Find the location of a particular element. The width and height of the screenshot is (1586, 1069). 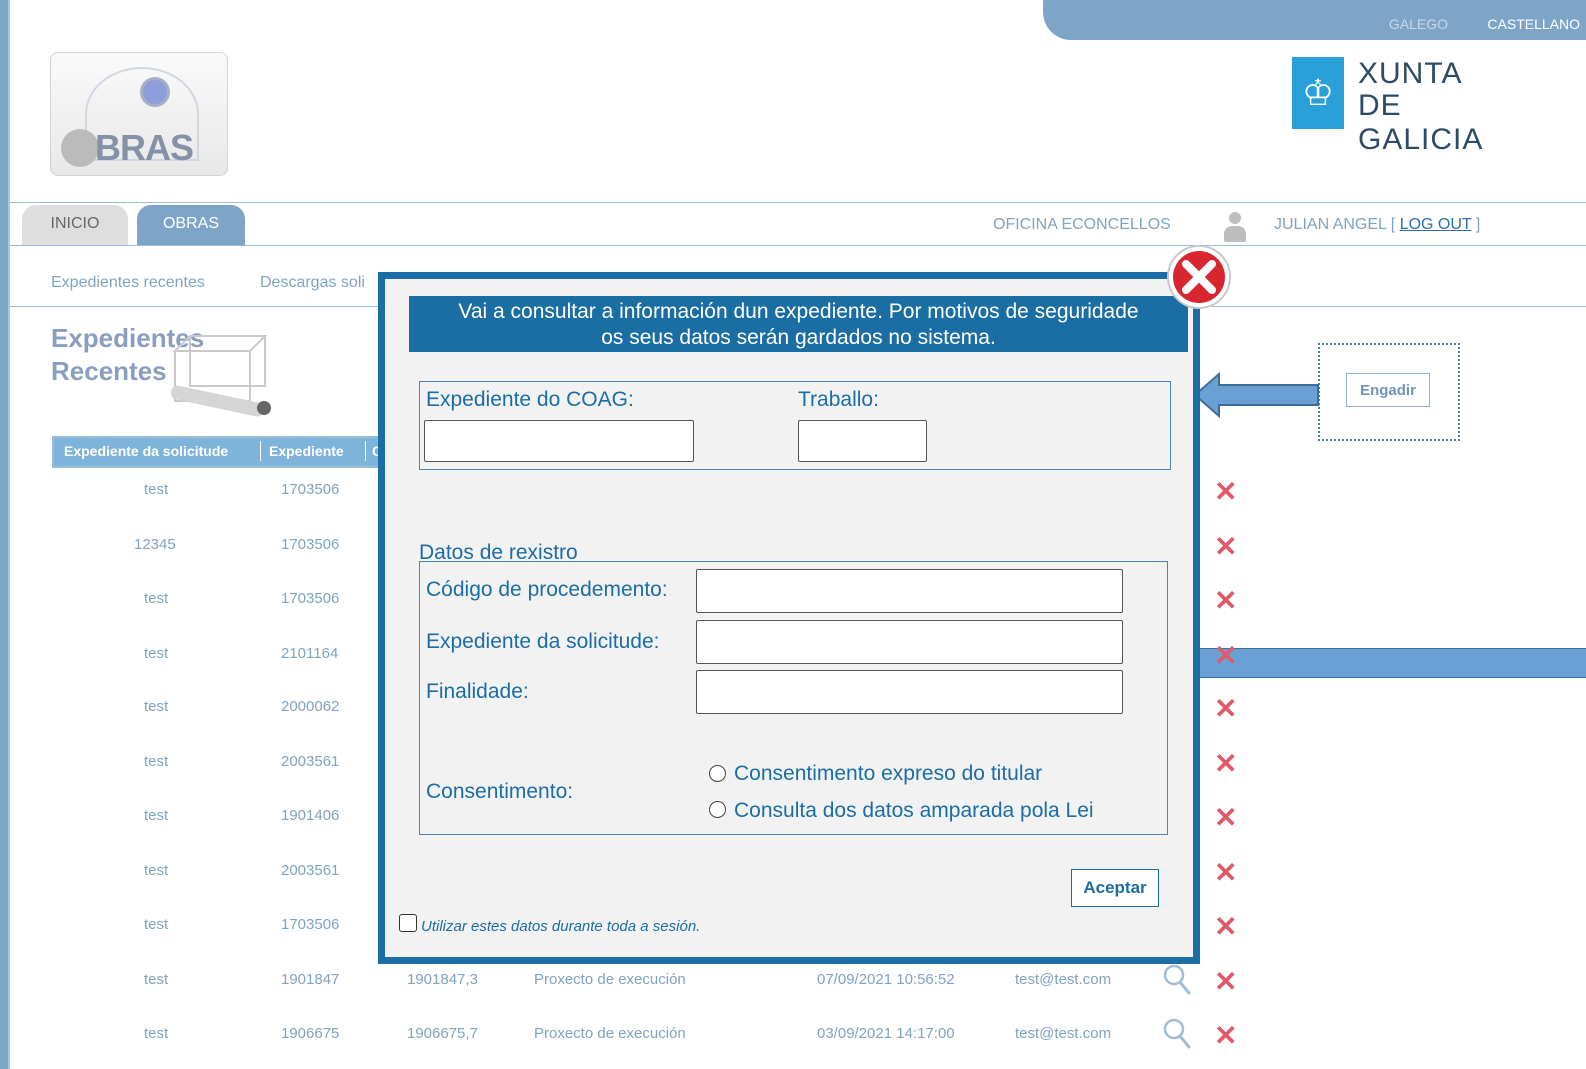

language-castellano: CASTELLANO is located at coordinates (1533, 24).